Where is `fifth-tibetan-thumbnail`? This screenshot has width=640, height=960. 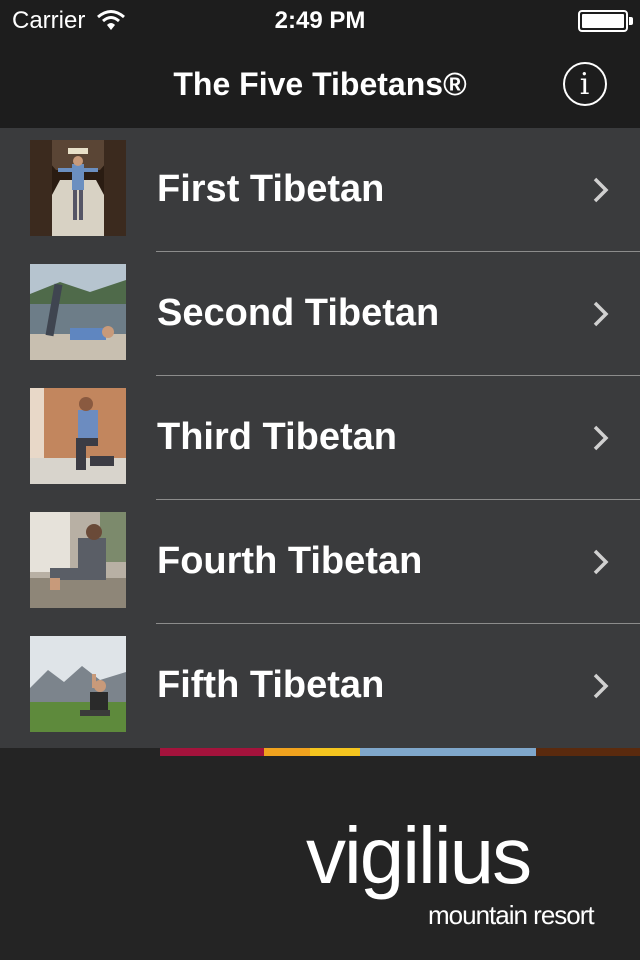
fifth-tibetan-thumbnail is located at coordinates (78, 684).